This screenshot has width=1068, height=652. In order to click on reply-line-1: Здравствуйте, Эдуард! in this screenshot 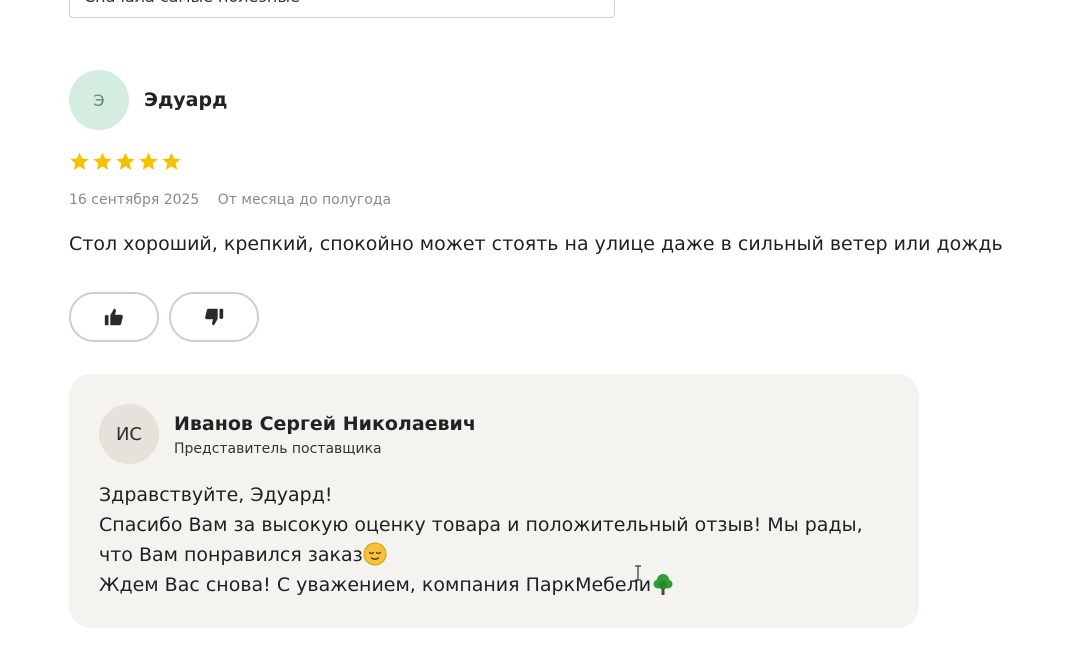, I will do `click(216, 495)`.